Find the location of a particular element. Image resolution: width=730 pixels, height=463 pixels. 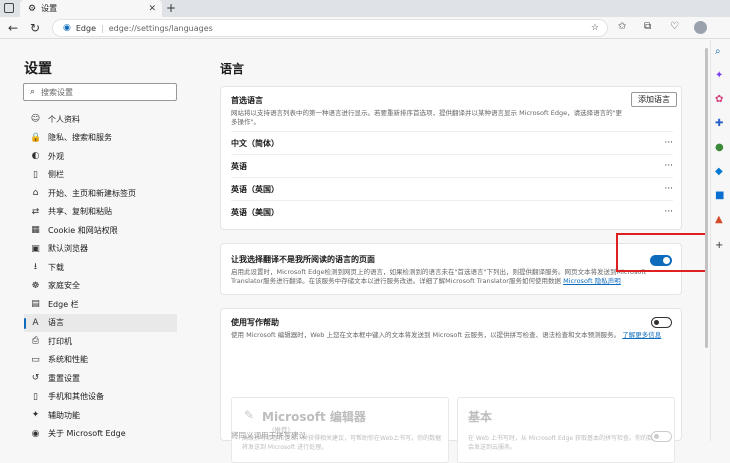

sidebar-item-label: 共享、复制和粘贴 is located at coordinates (80, 212).